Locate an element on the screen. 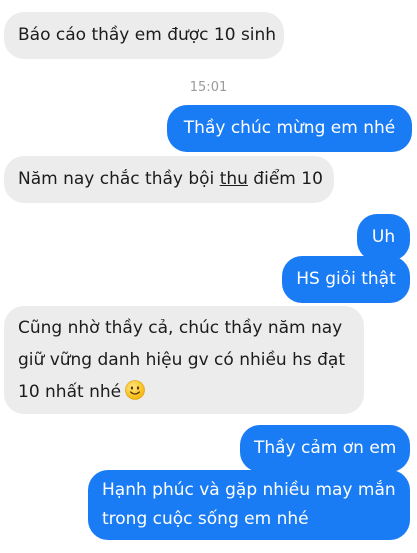 The image size is (417, 553). message-outgoing: Thầy chúc mừng em nhé is located at coordinates (289, 128).